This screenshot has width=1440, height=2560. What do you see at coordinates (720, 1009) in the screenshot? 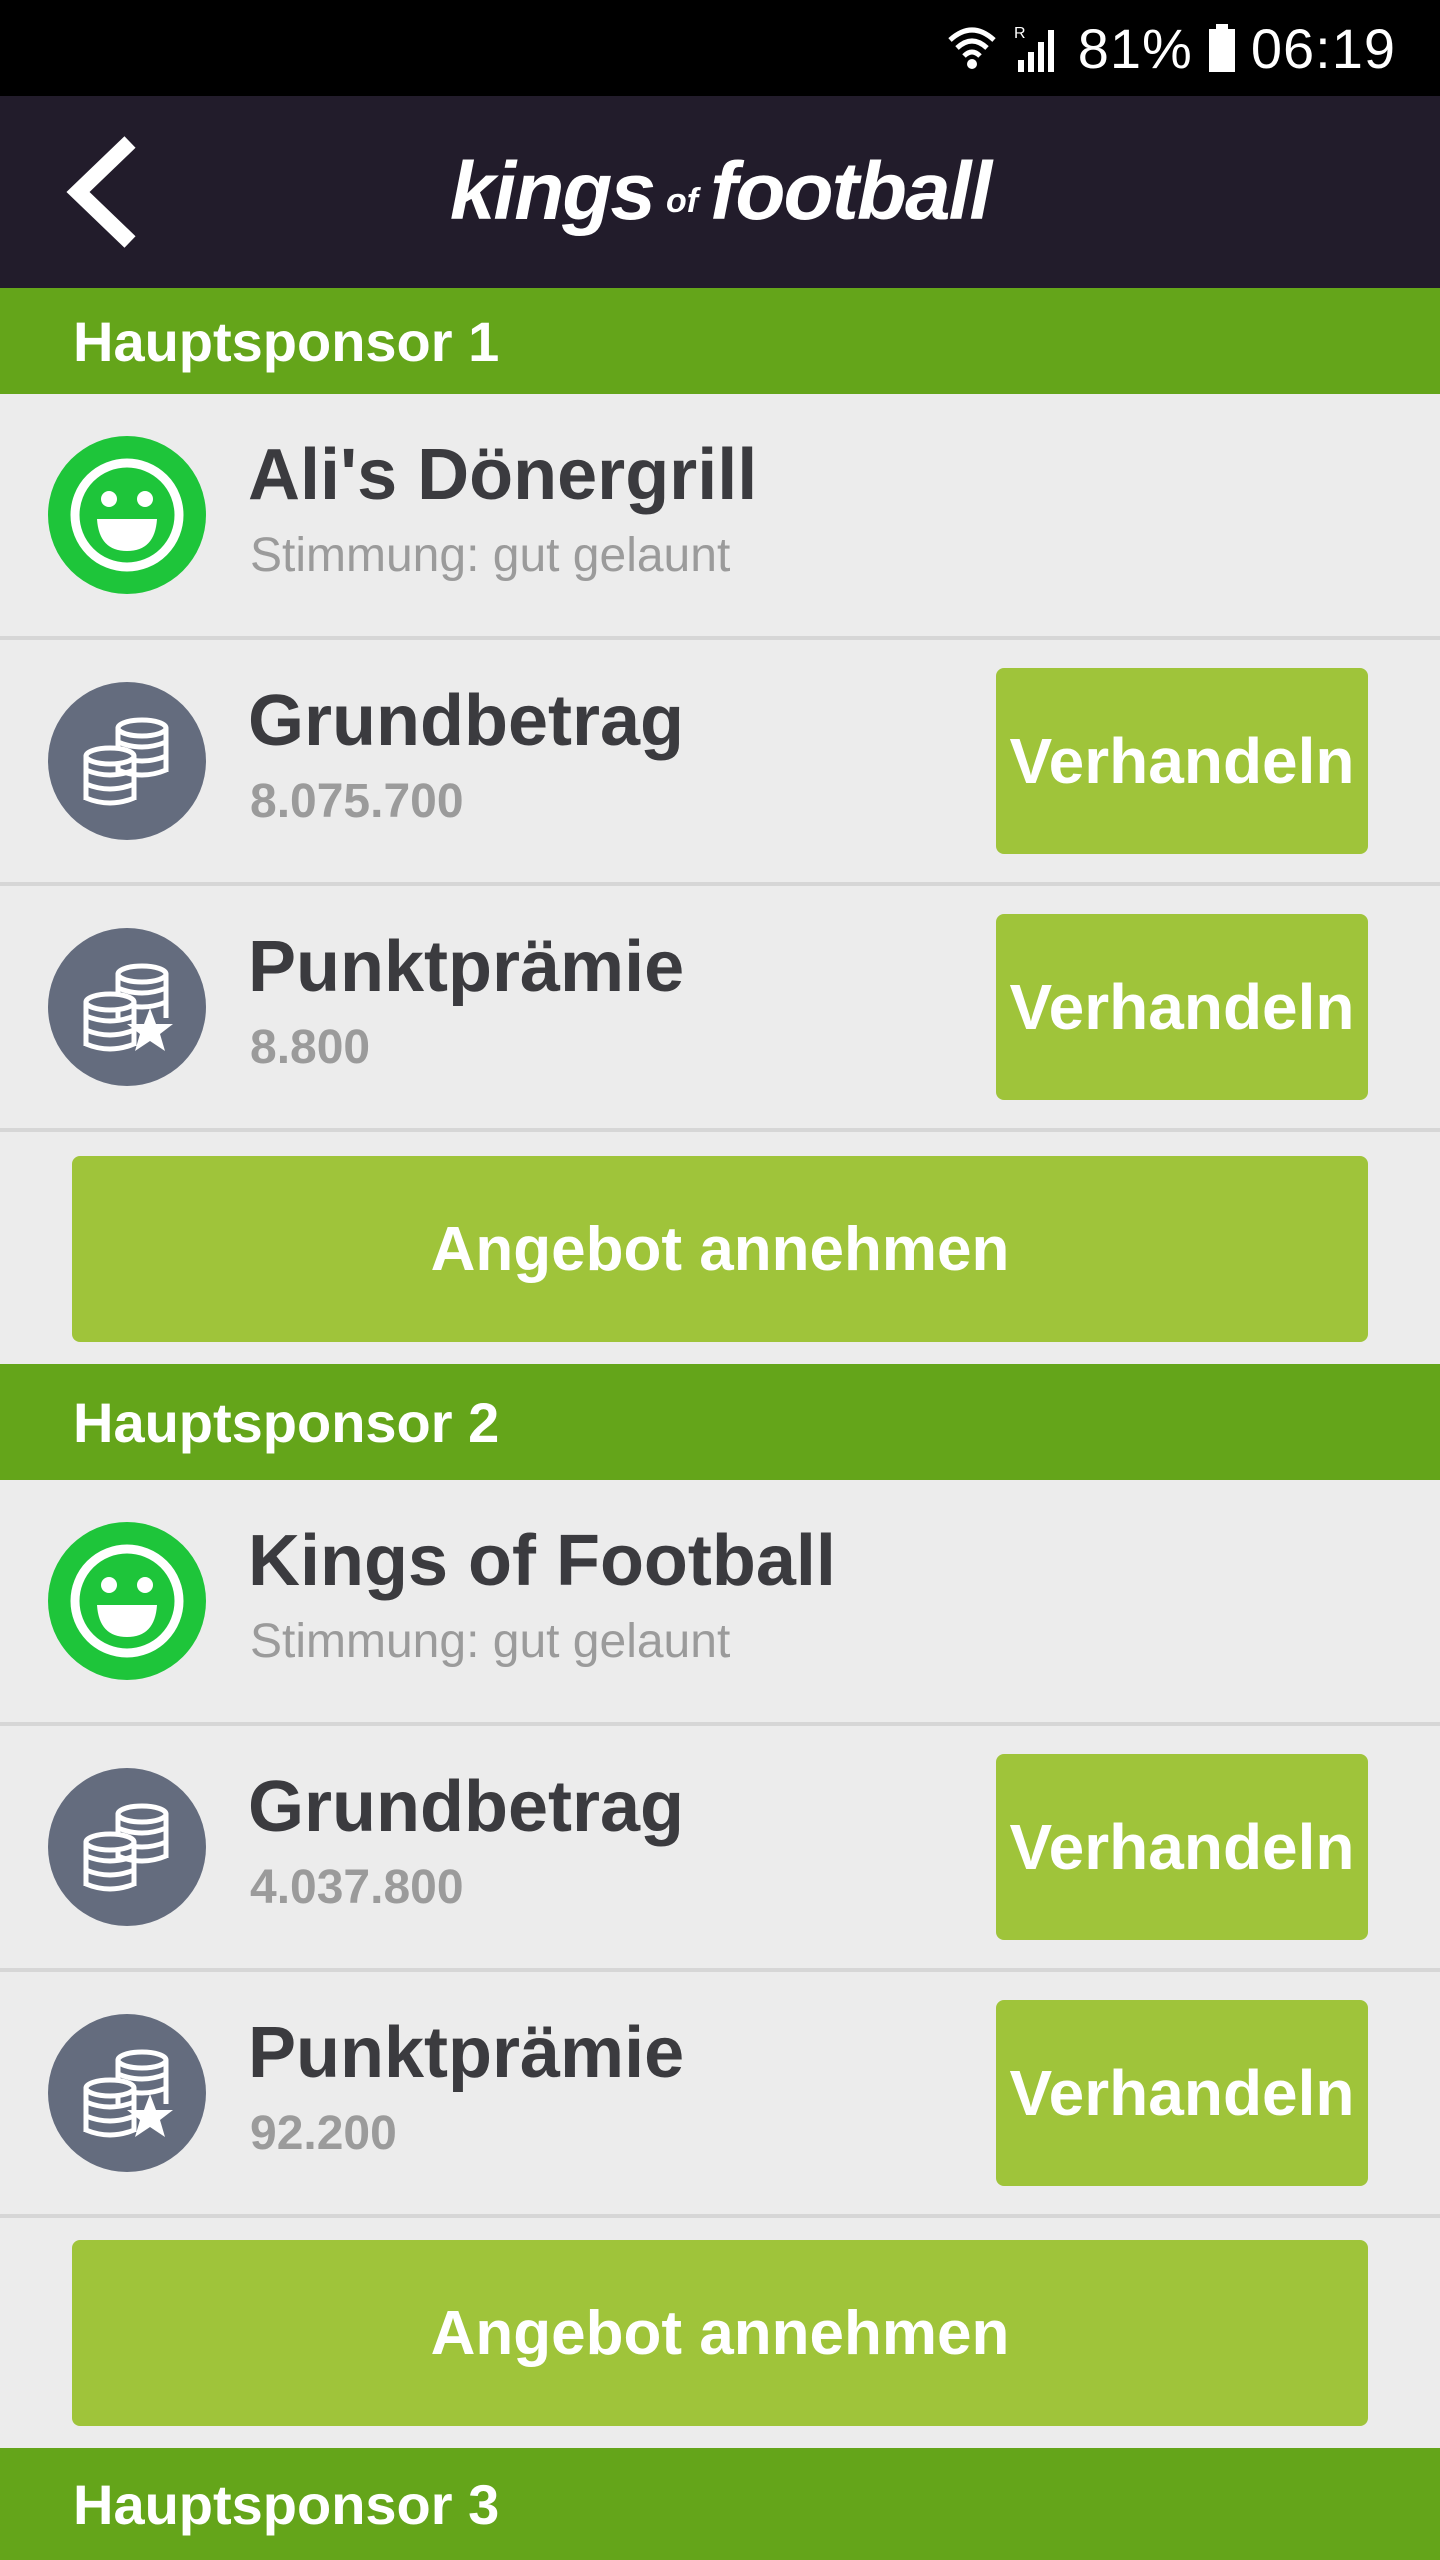
I see `point-bonus-row: Punktprämie 8.800 Verhandeln` at bounding box center [720, 1009].